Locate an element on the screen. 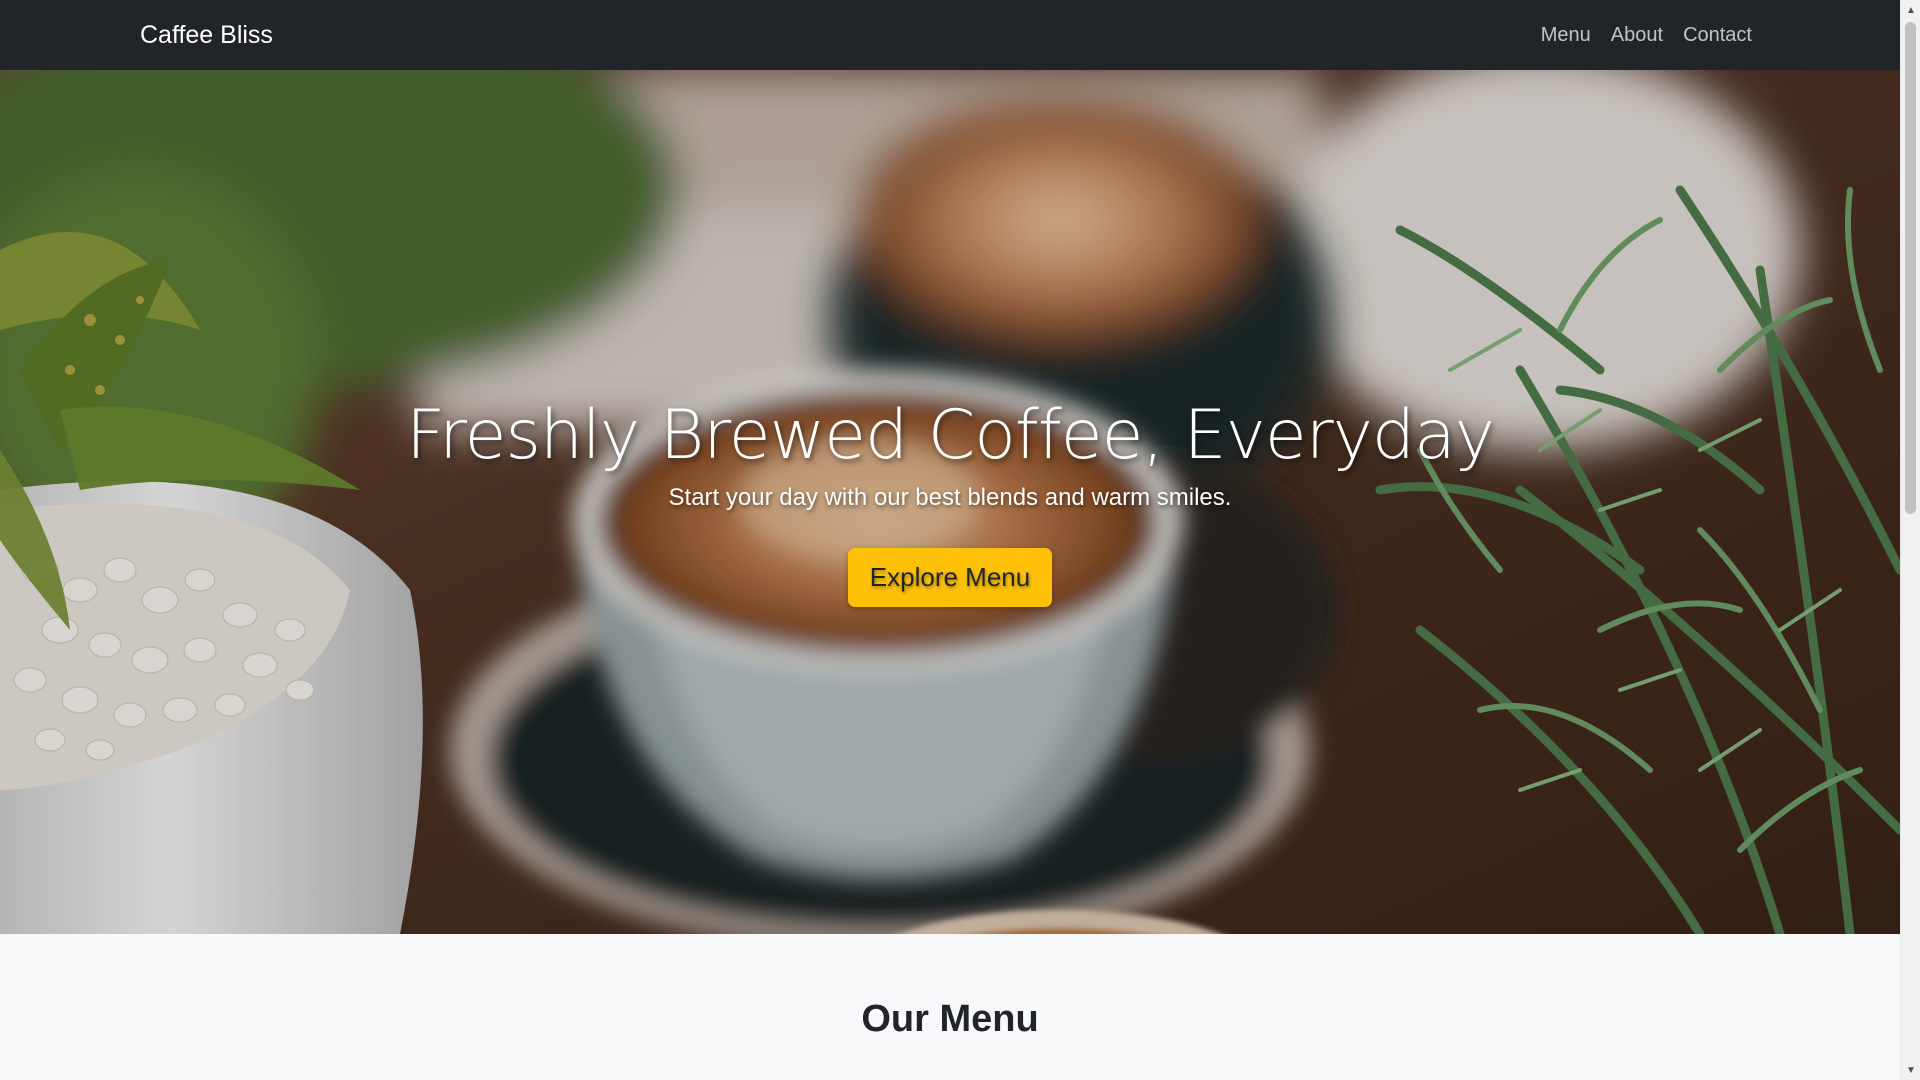 The width and height of the screenshot is (1920, 1080). nav-link-menu: Menu is located at coordinates (1566, 35).